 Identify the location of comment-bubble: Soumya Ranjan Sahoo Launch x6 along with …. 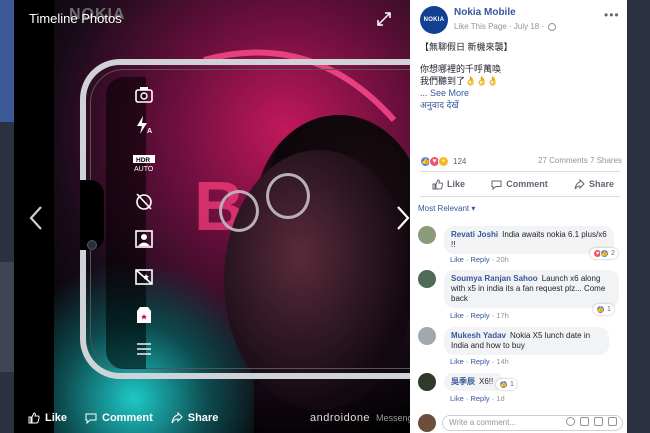
(531, 289).